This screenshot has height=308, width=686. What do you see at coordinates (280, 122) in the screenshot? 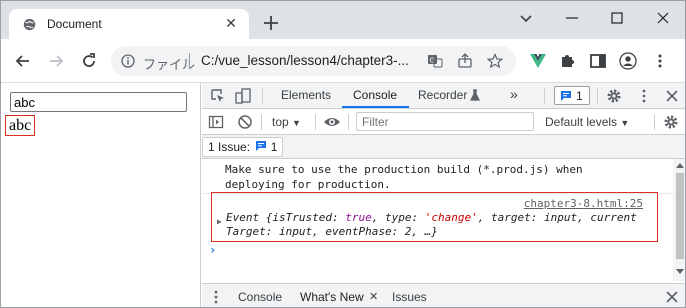
I see `context-label: top` at bounding box center [280, 122].